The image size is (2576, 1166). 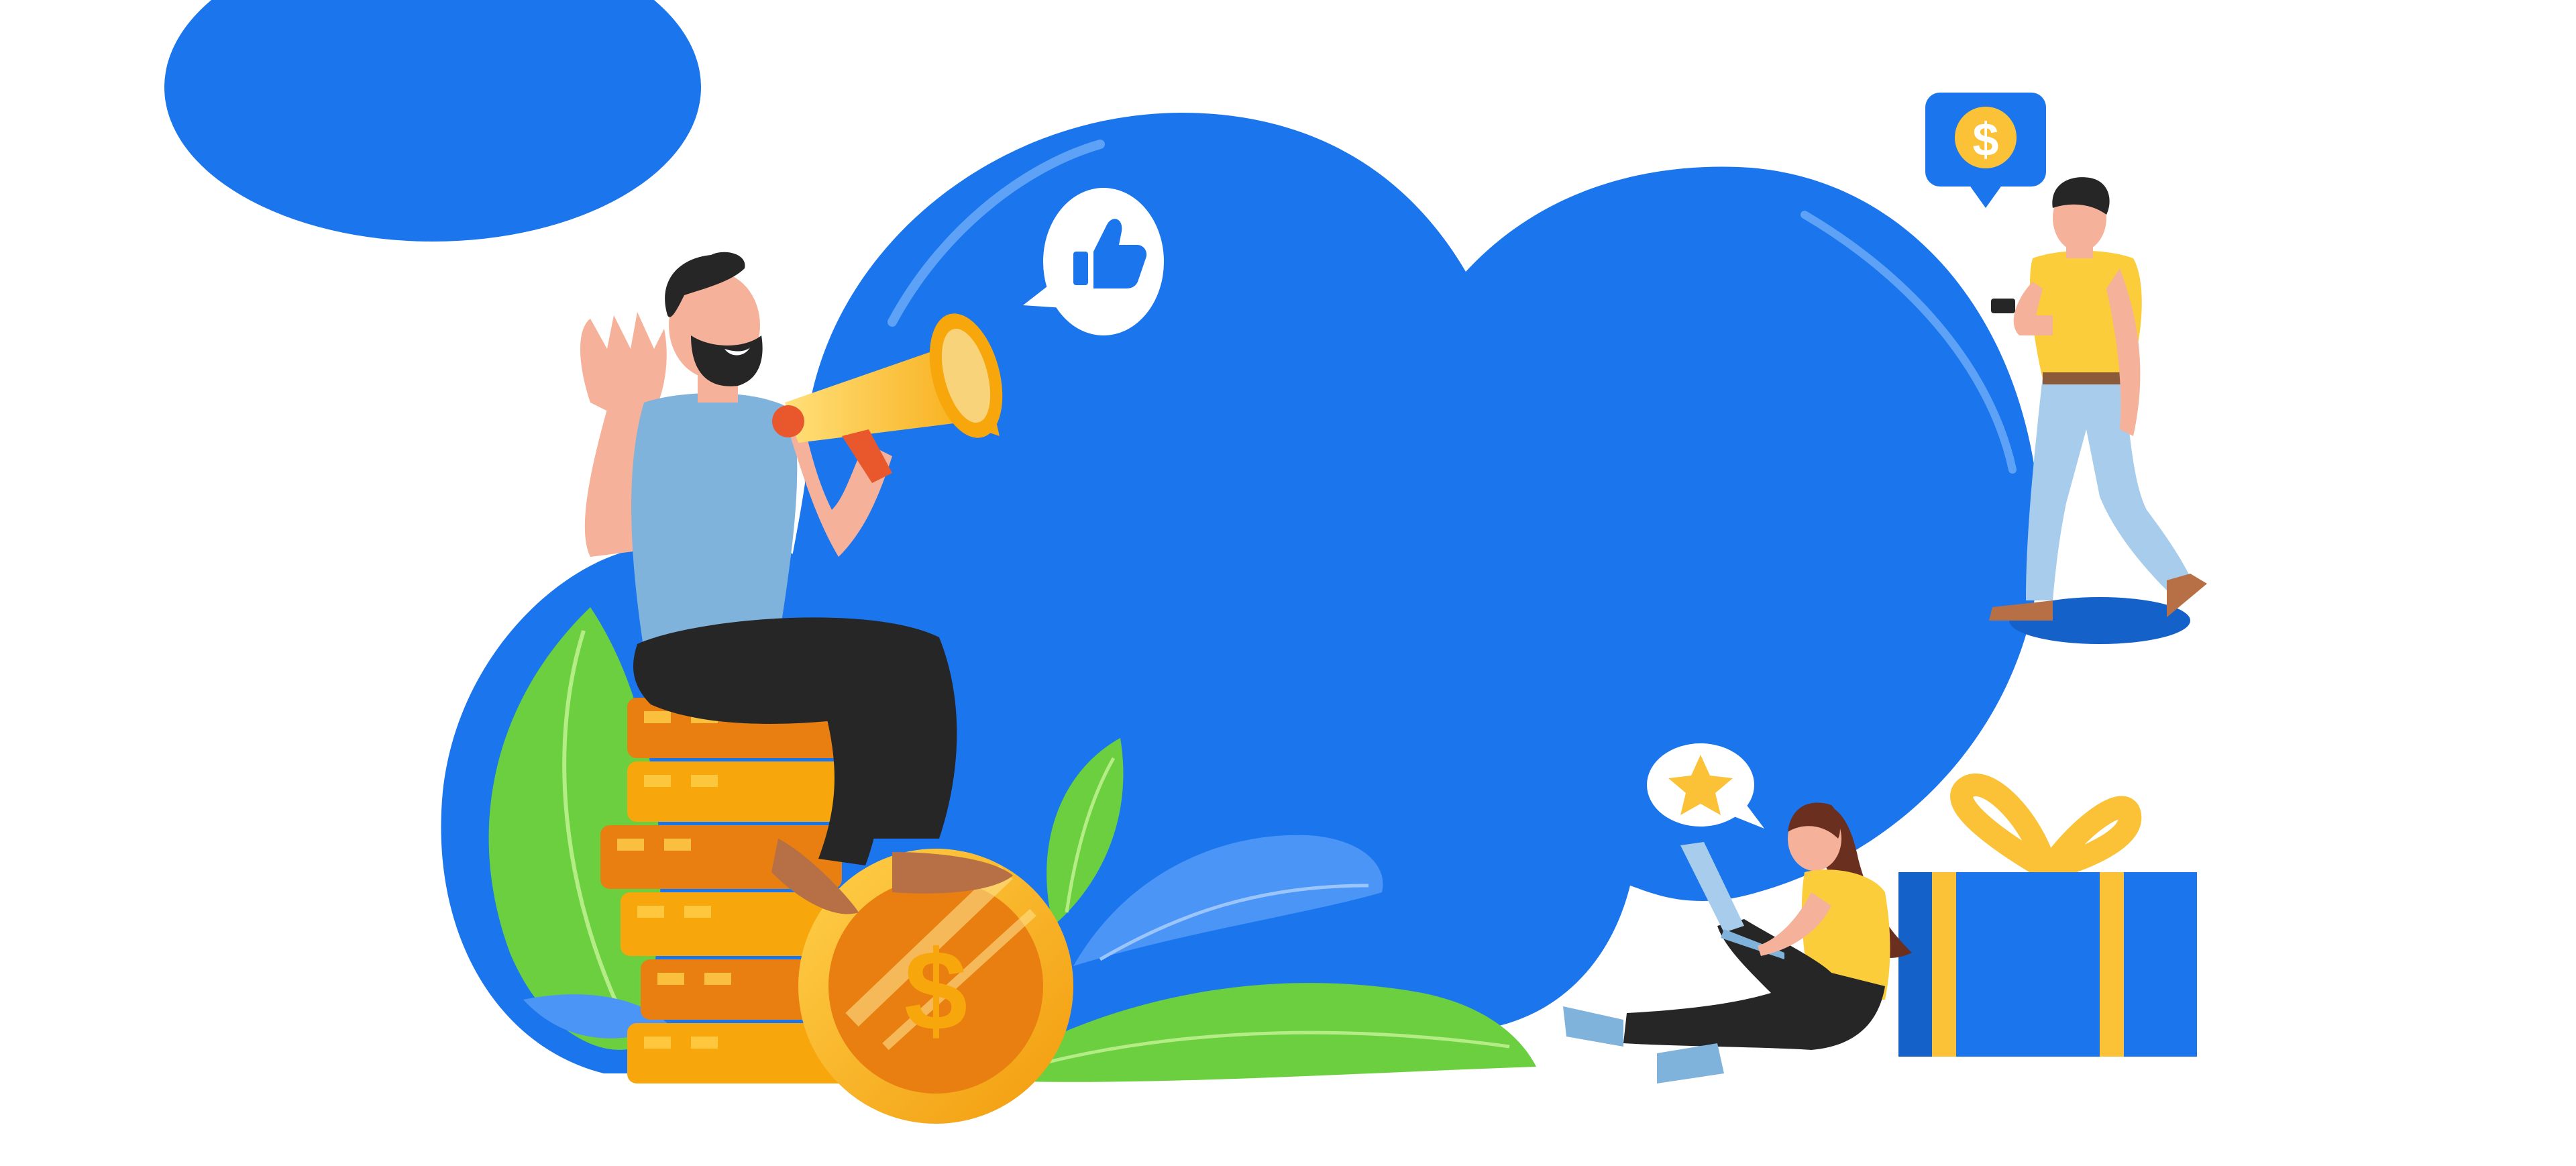 What do you see at coordinates (1944, 964) in the screenshot?
I see `ribbon-left` at bounding box center [1944, 964].